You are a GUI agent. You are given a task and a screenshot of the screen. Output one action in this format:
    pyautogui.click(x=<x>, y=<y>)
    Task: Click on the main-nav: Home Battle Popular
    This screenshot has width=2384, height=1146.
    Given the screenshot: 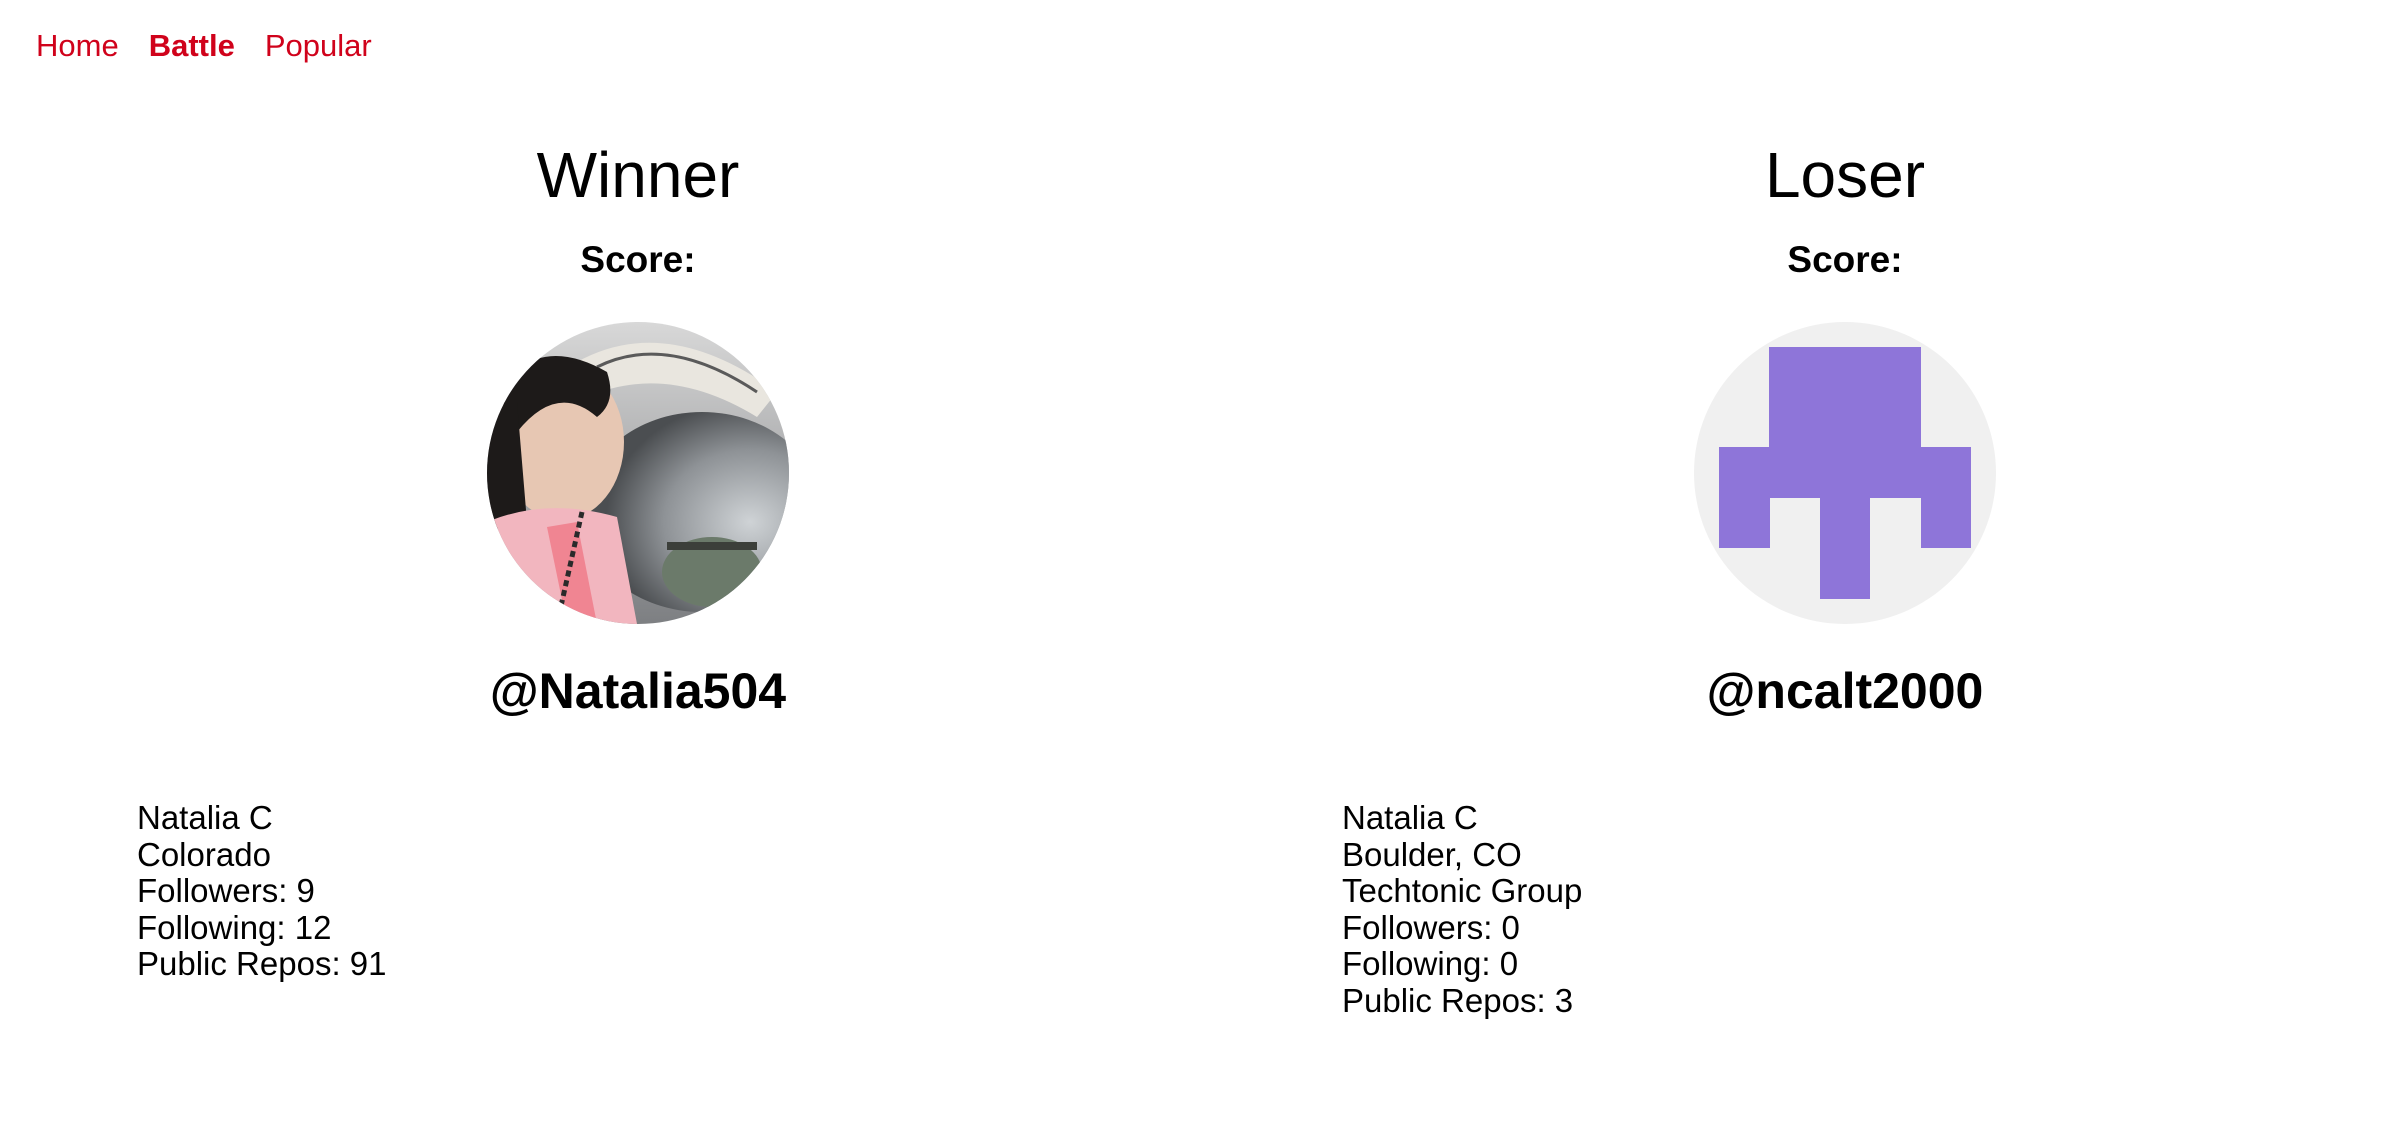 What is the action you would take?
    pyautogui.click(x=204, y=46)
    